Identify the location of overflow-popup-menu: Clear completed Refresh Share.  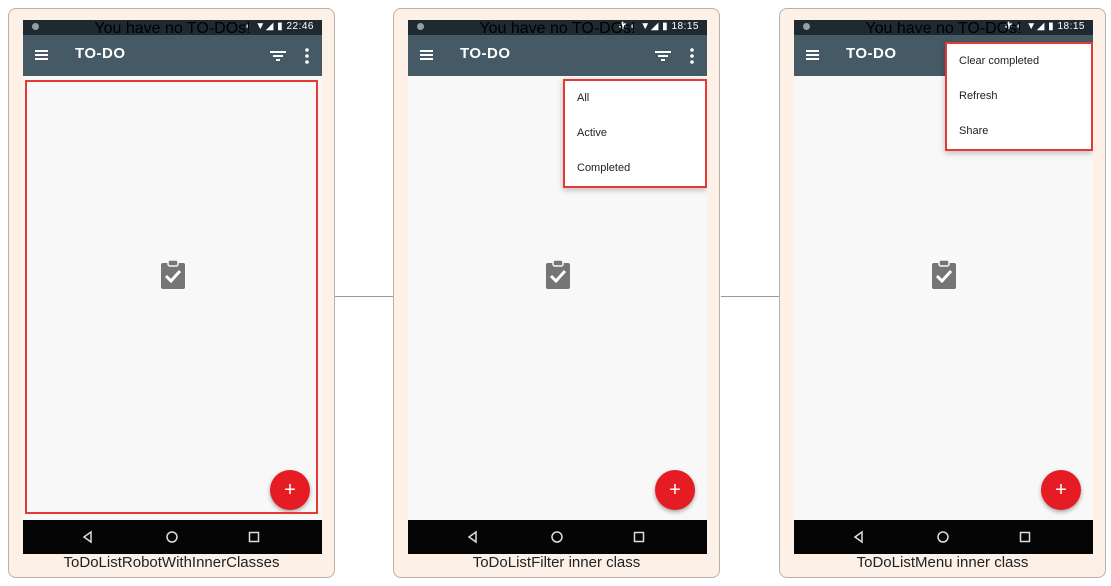
(1019, 96).